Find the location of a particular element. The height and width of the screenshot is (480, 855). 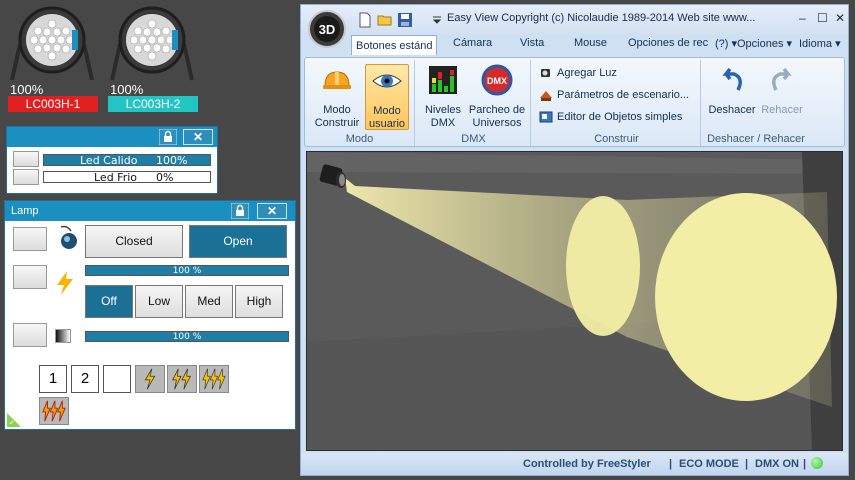

dimmer-level-value: 100 % is located at coordinates (187, 337).